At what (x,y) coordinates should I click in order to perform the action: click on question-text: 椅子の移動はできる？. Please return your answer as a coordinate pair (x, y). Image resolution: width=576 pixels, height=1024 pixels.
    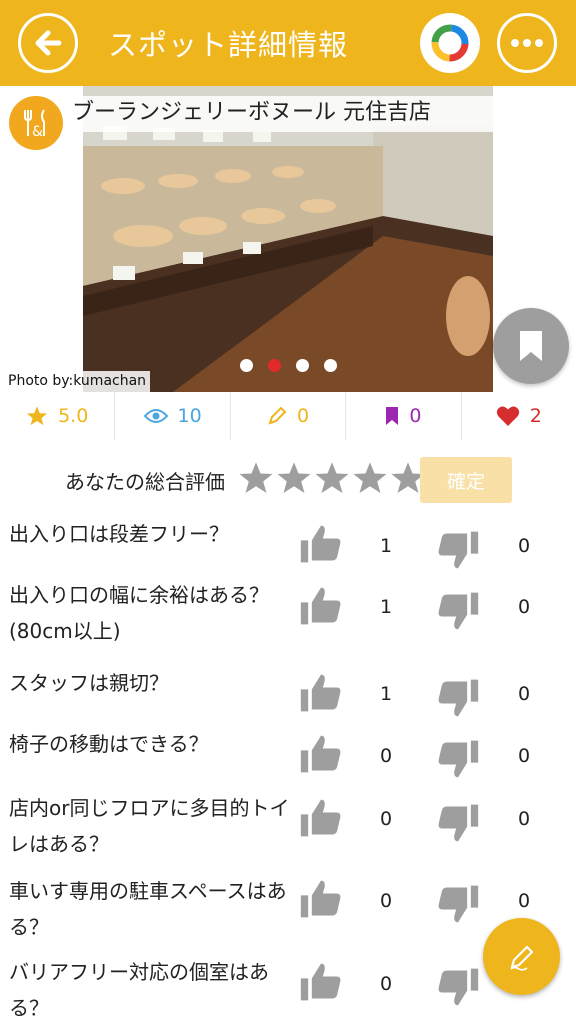
    Looking at the image, I should click on (109, 744).